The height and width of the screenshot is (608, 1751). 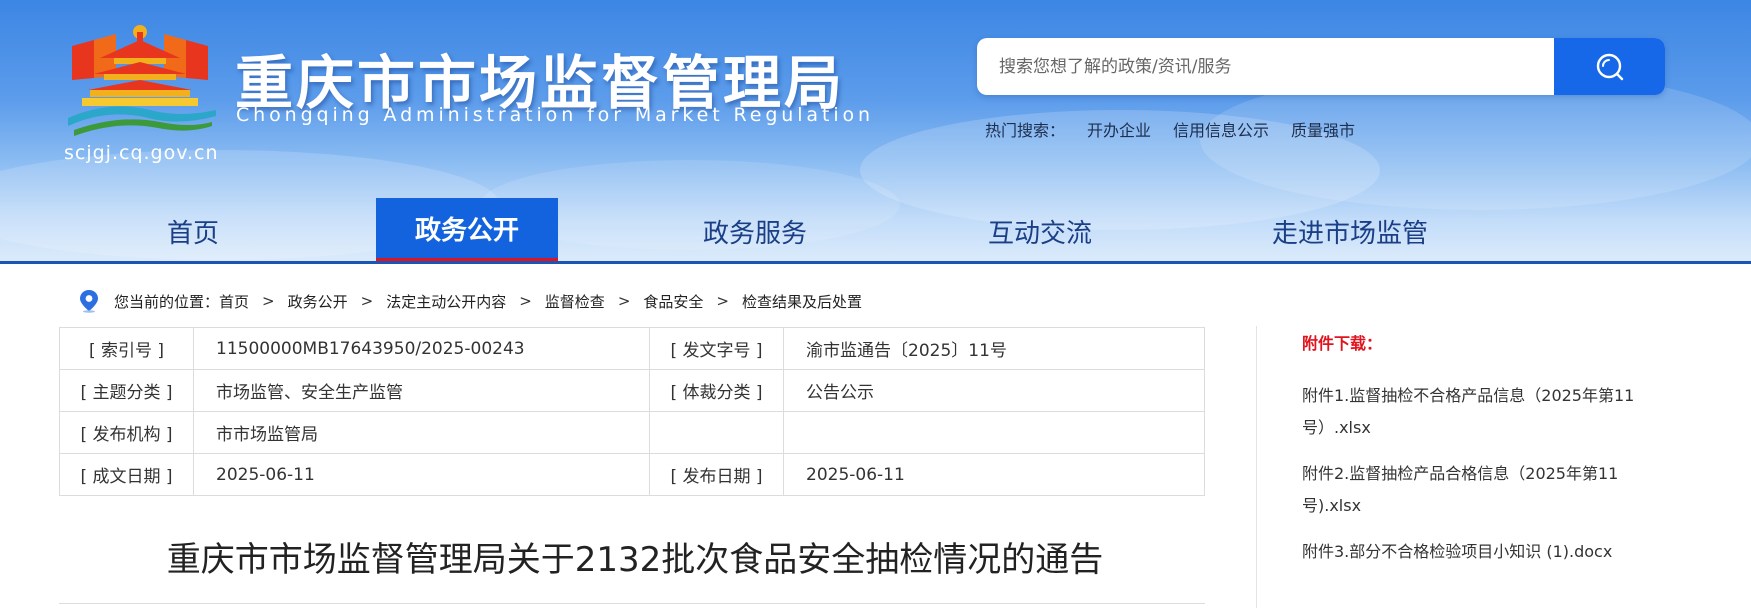 What do you see at coordinates (1221, 129) in the screenshot?
I see `hot-search-link: 信用信息公示` at bounding box center [1221, 129].